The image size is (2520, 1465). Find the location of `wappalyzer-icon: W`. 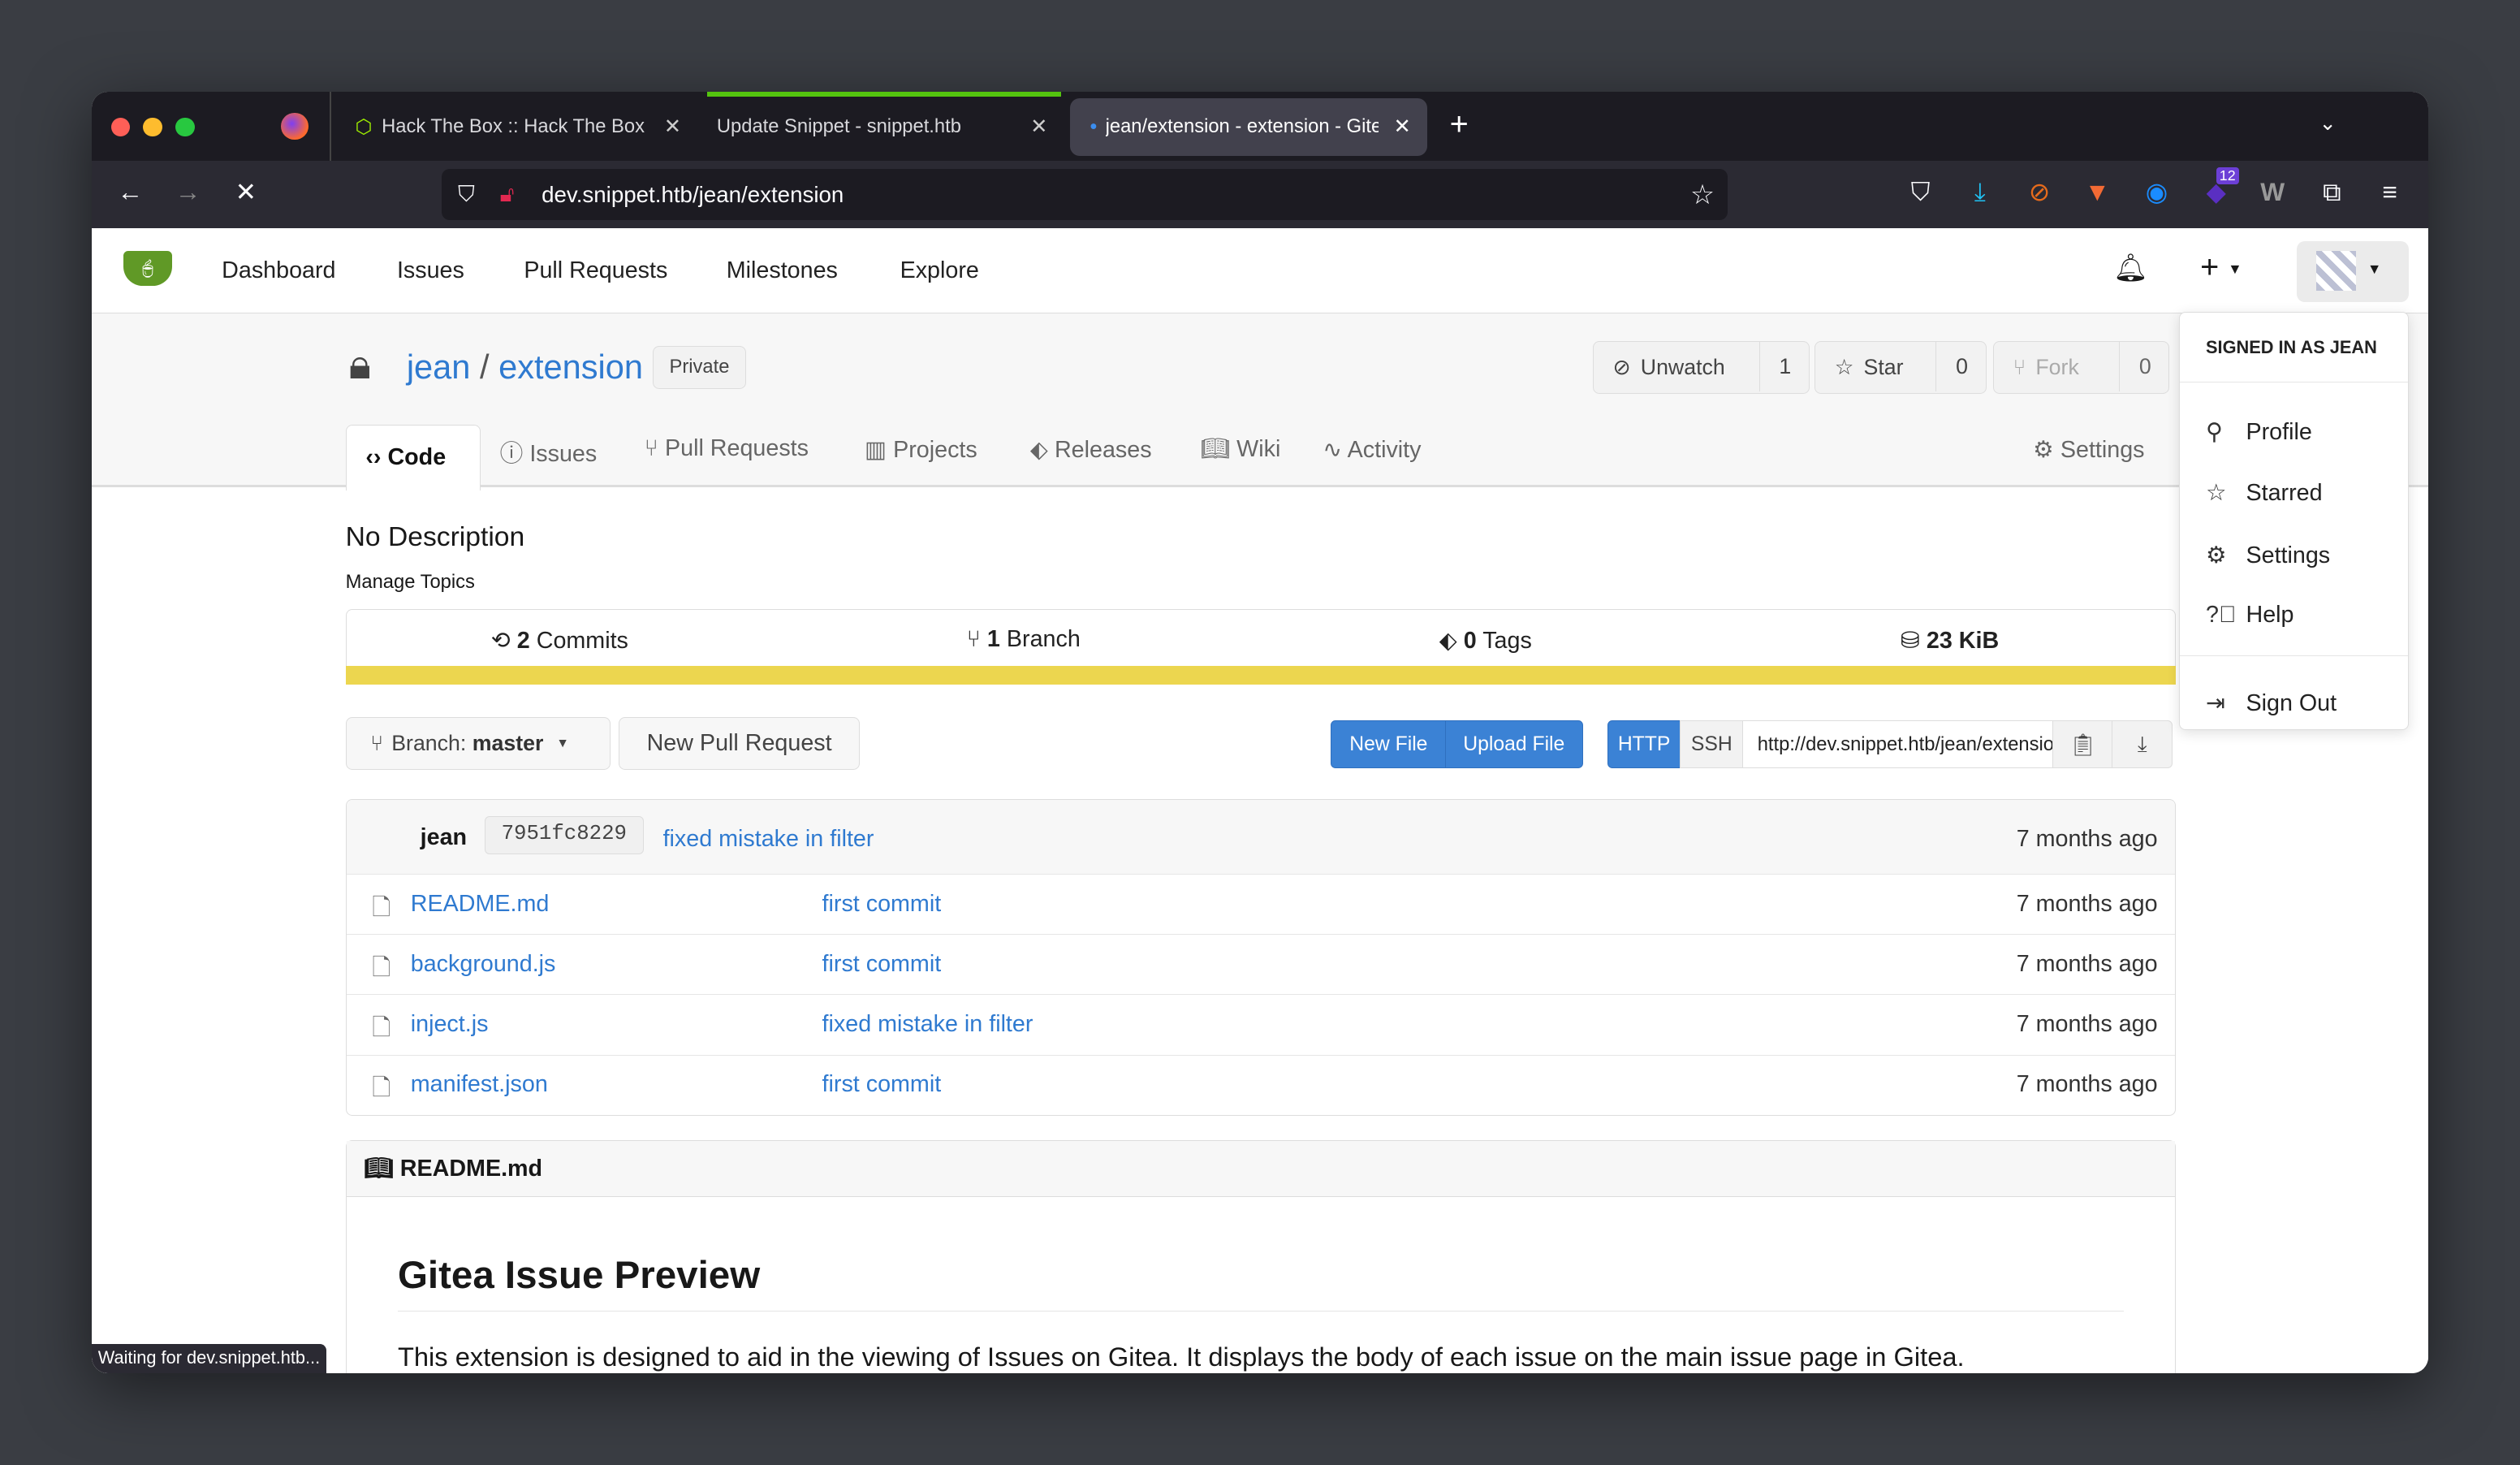

wappalyzer-icon: W is located at coordinates (2272, 192).